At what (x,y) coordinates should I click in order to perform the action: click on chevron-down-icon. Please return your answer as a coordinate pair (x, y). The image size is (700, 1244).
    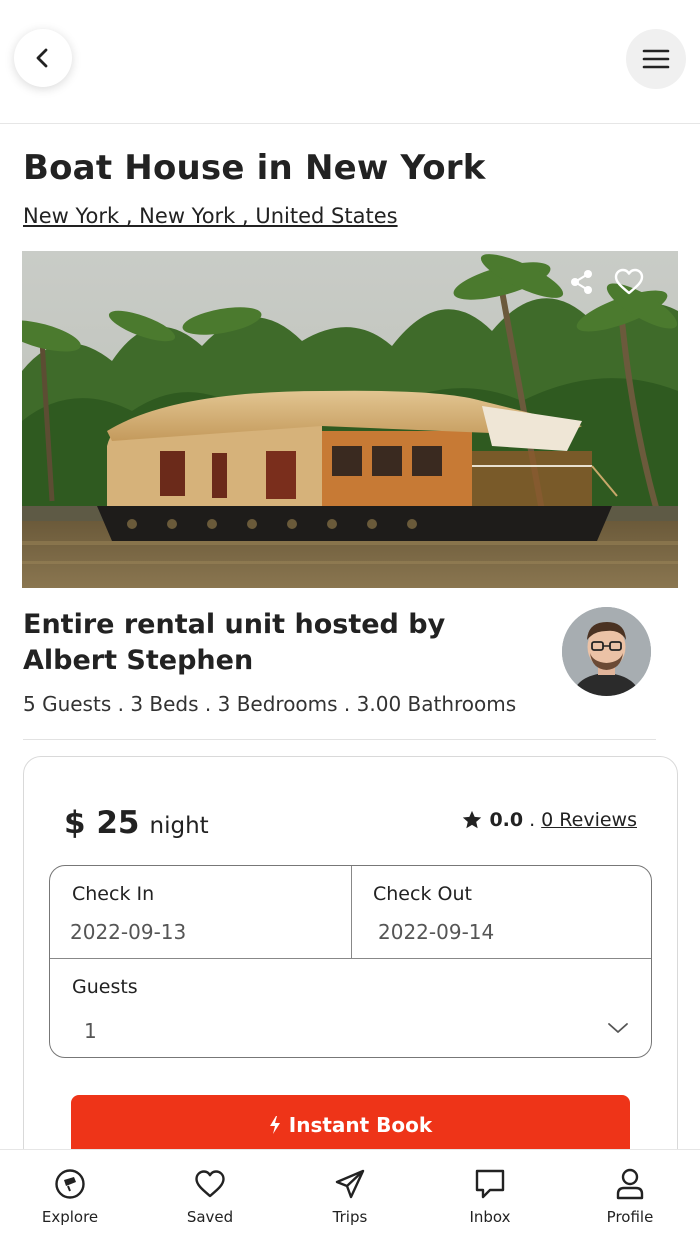
    Looking at the image, I should click on (618, 1028).